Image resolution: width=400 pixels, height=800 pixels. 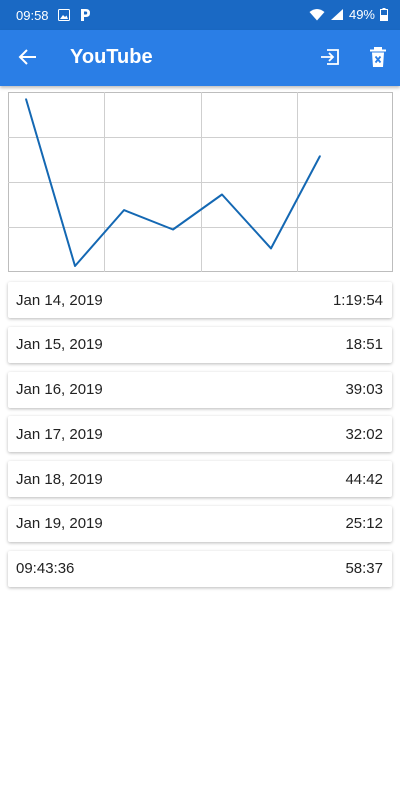 What do you see at coordinates (336, 14) in the screenshot?
I see `signal-icon` at bounding box center [336, 14].